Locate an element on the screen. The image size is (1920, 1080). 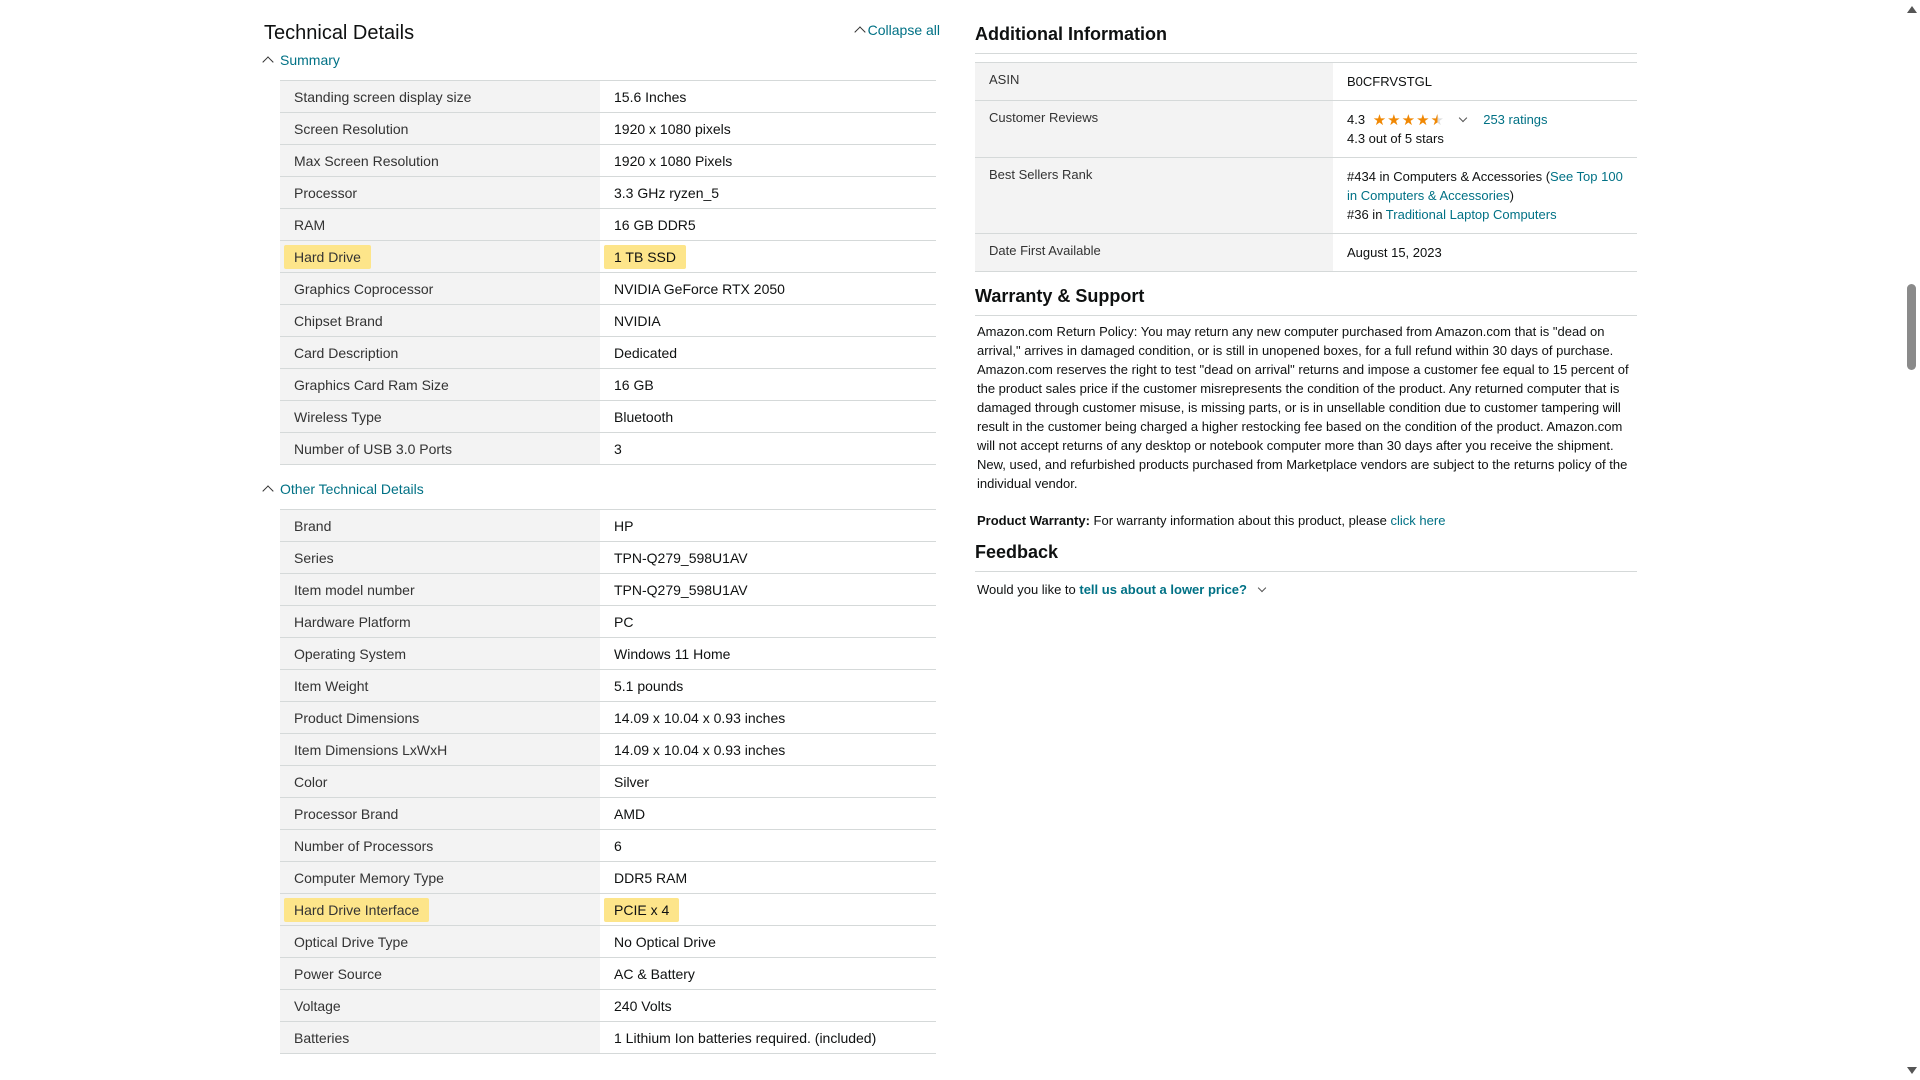
spec-key-text: Brand is located at coordinates (313, 525).